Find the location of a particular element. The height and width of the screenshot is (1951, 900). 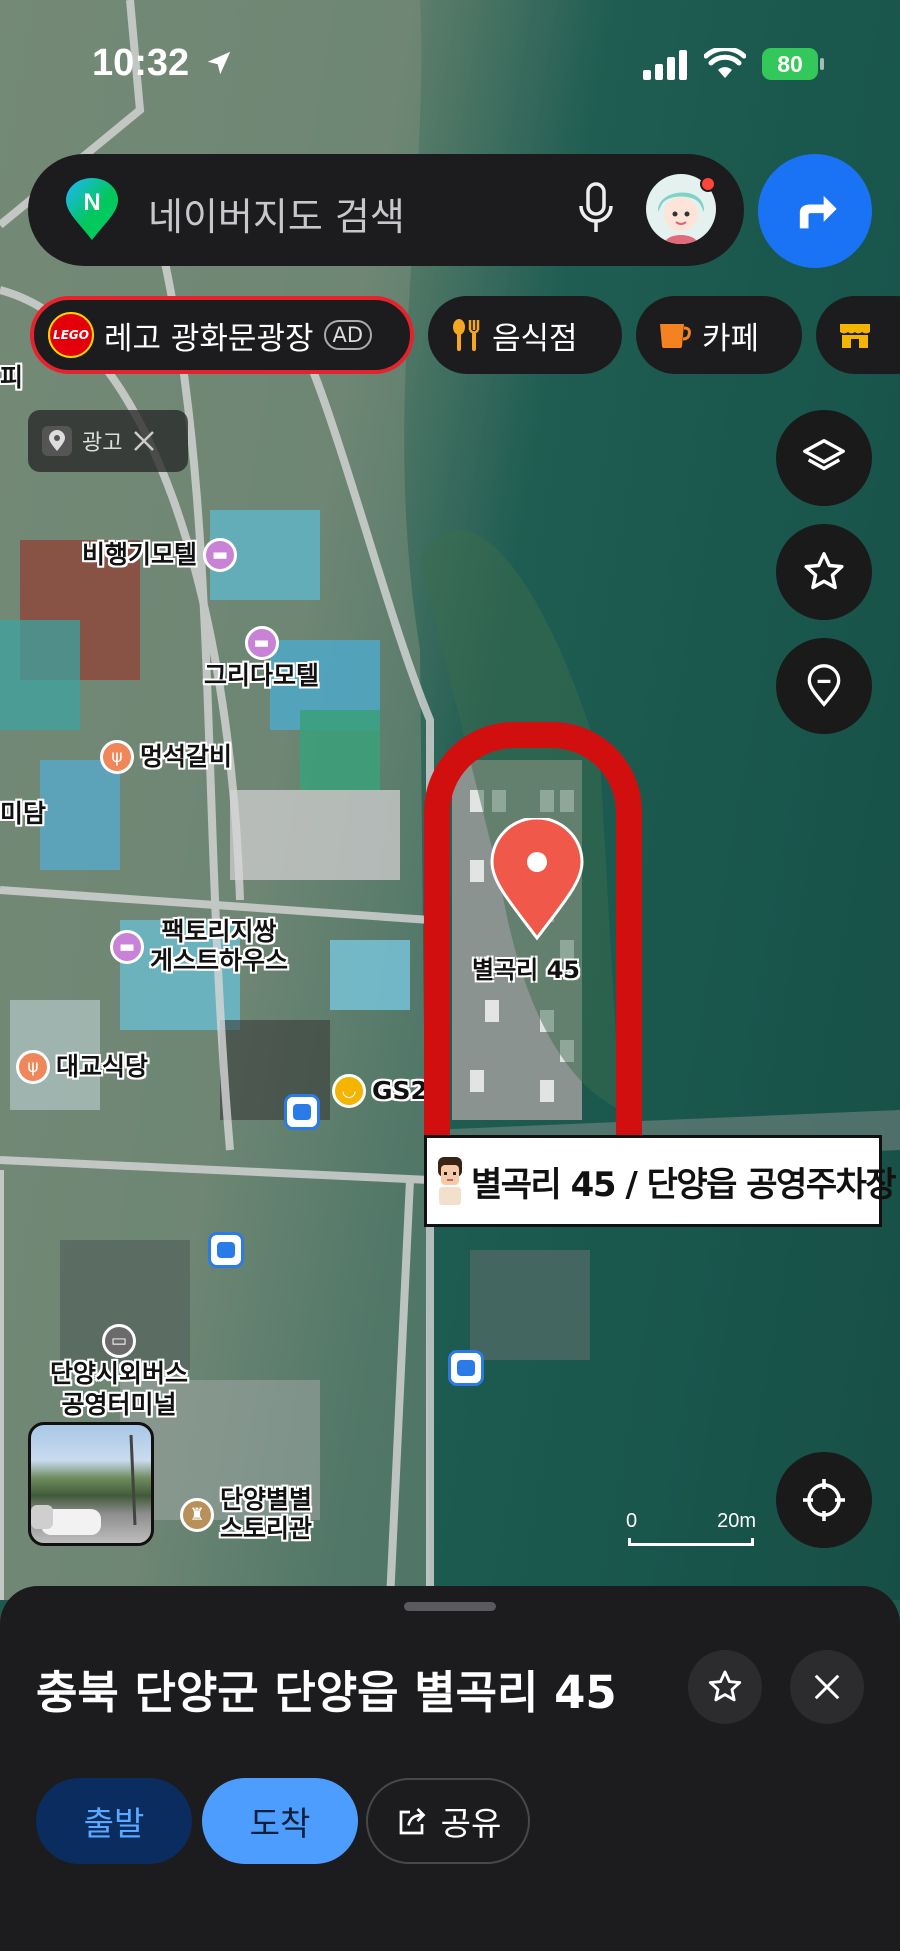

poi-label: 그리다모텔 is located at coordinates (262, 675).